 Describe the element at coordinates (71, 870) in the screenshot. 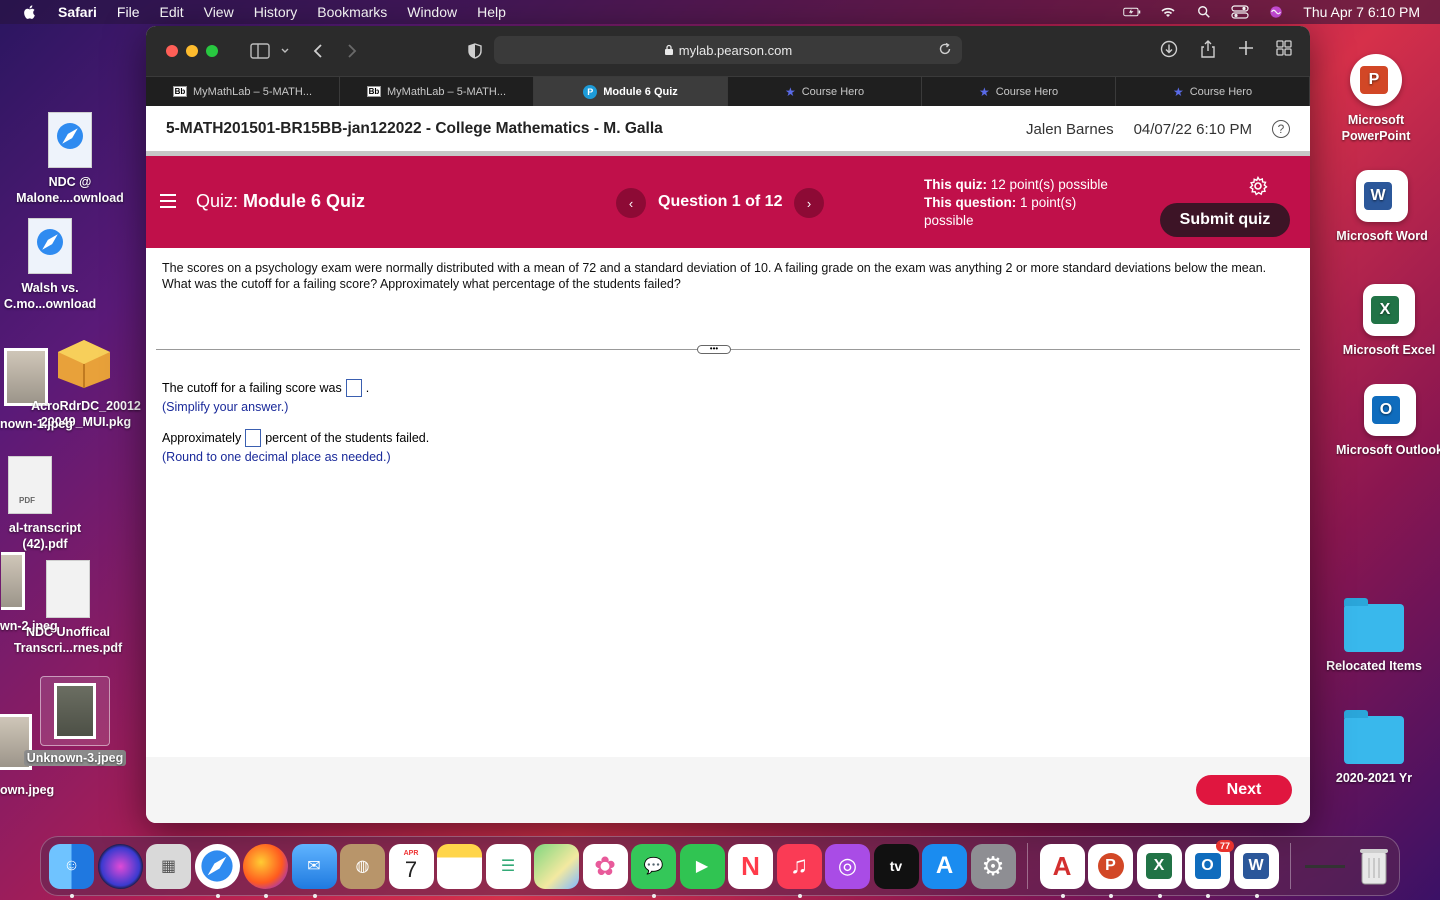

I see `dock-finder-icon: ☺` at that location.